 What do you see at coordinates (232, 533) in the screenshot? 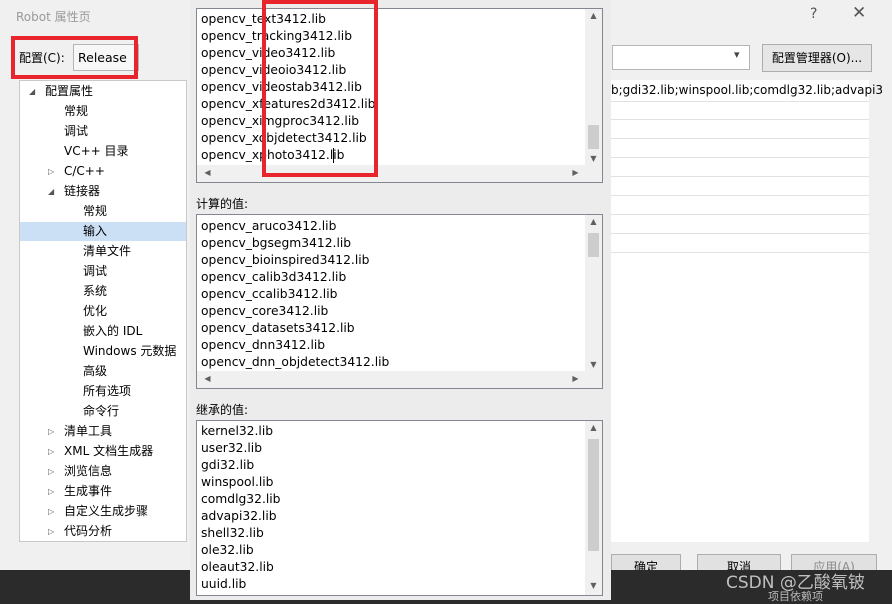
I see `list-item: shell32.lib` at bounding box center [232, 533].